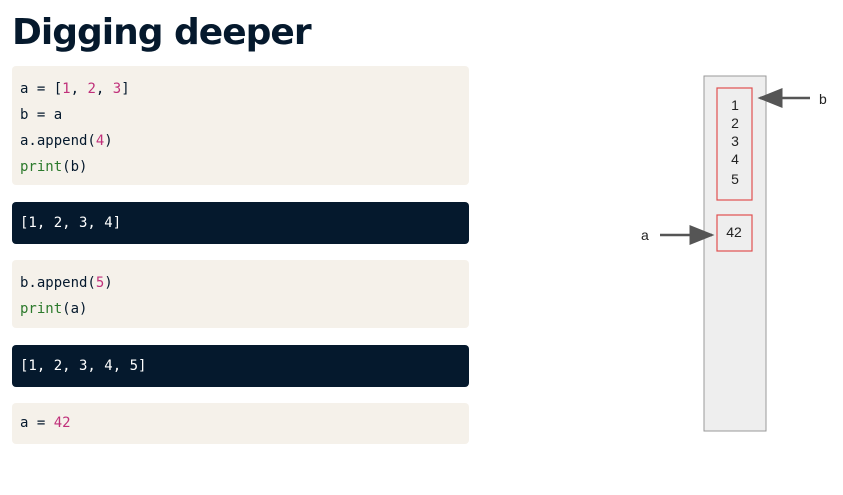 Image resolution: width=843 pixels, height=495 pixels. Describe the element at coordinates (75, 89) in the screenshot. I see `code-line: a = [1, 2, 3]` at that location.